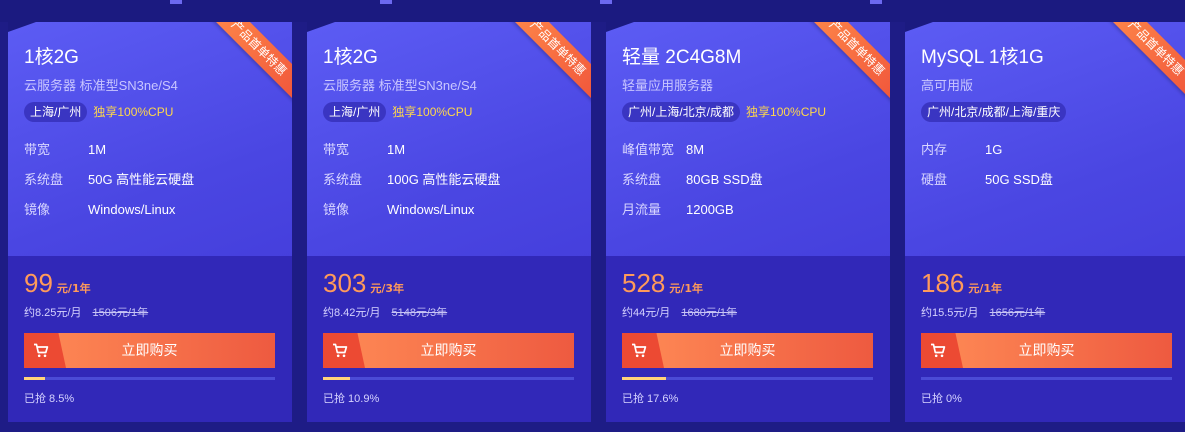  I want to click on spec-label: 月流量, so click(642, 209).